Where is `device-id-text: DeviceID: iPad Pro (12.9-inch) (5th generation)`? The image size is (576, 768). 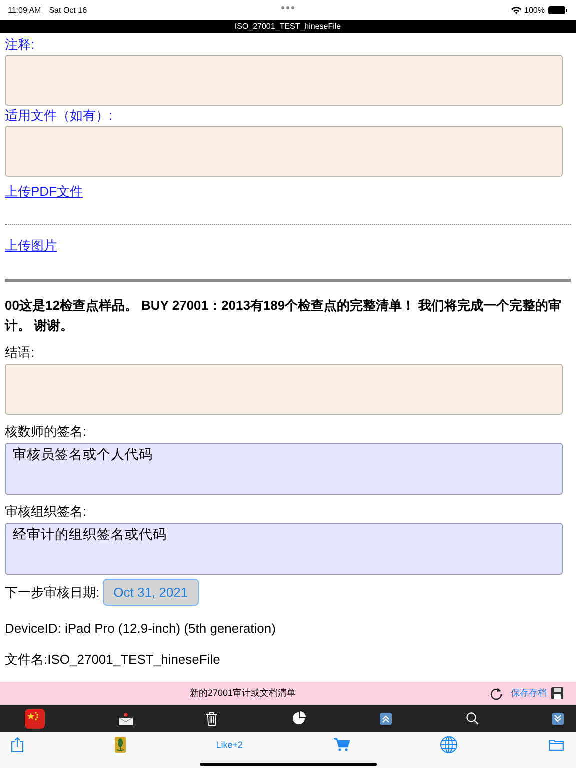
device-id-text: DeviceID: iPad Pro (12.9-inch) (5th generation) is located at coordinates (141, 628).